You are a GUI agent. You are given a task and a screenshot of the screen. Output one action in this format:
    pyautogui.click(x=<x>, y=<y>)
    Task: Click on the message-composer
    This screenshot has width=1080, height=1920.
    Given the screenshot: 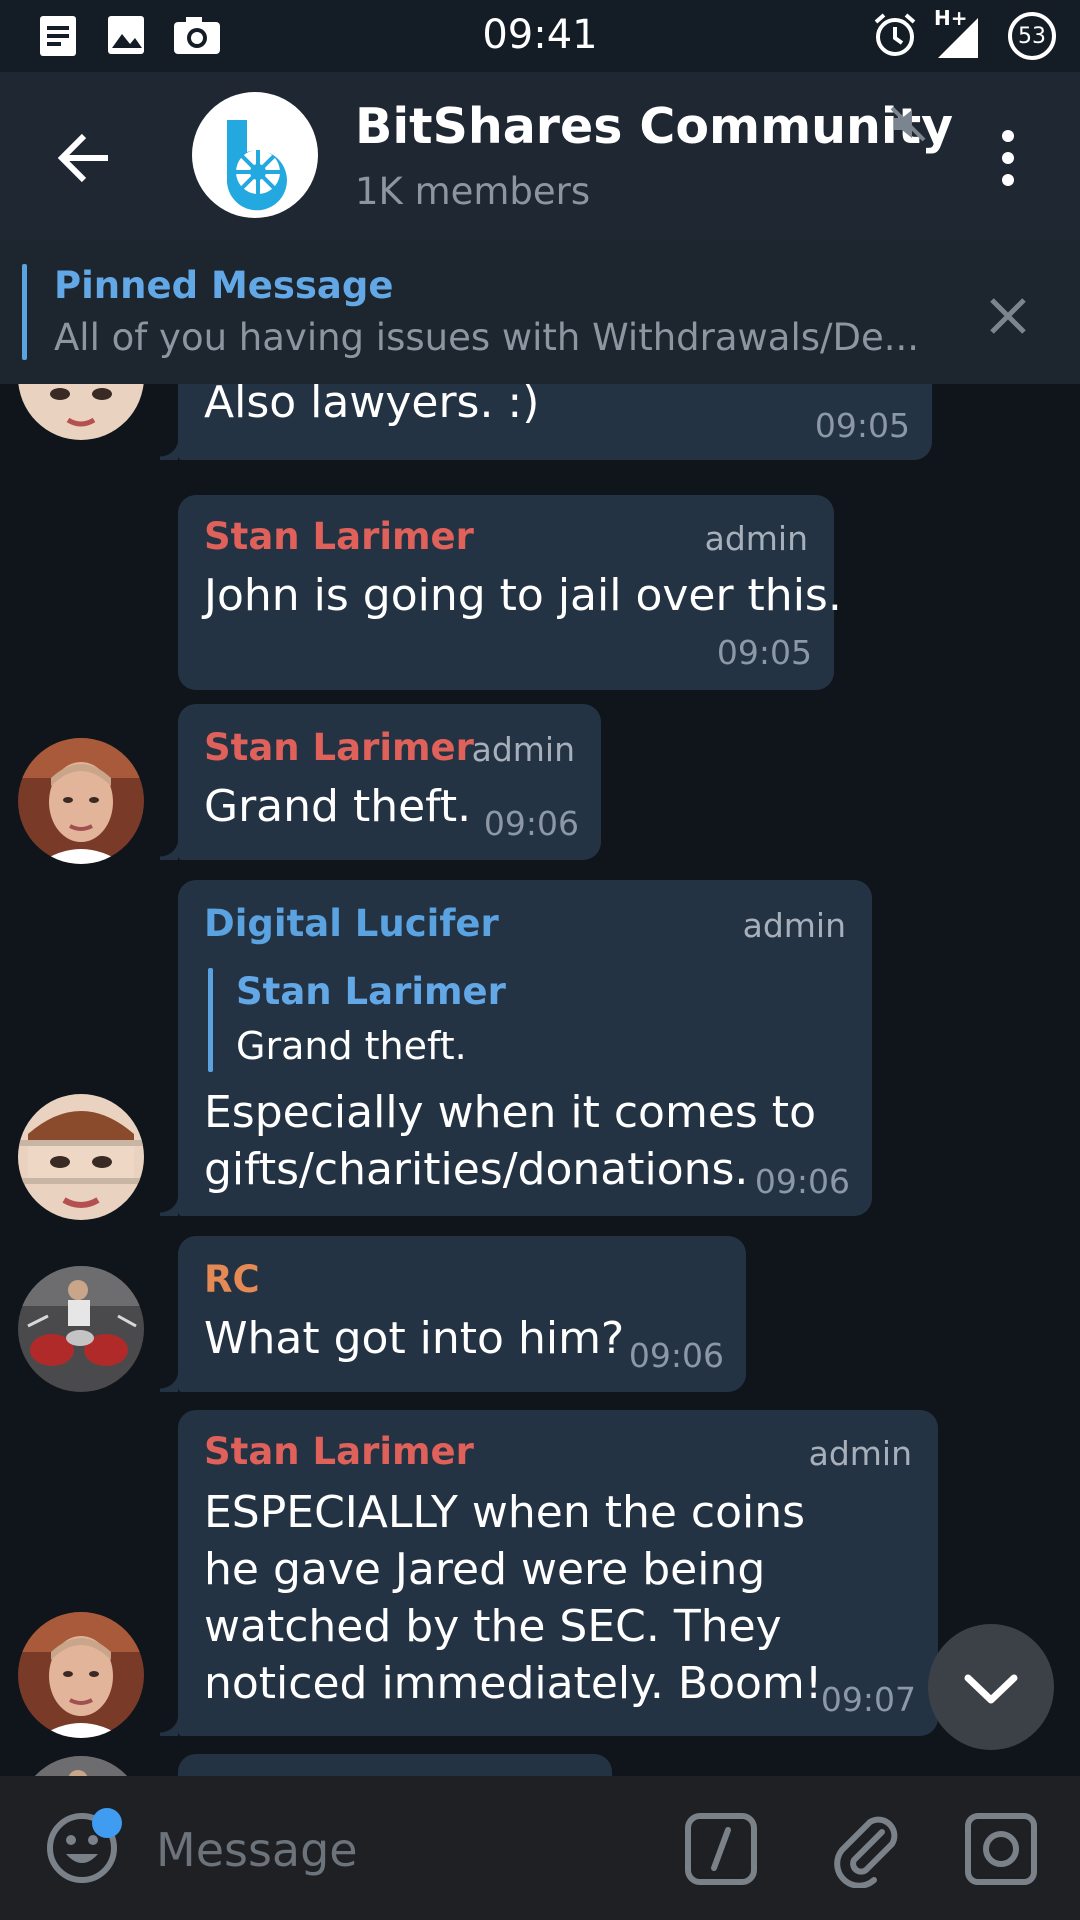 What is the action you would take?
    pyautogui.click(x=540, y=1848)
    